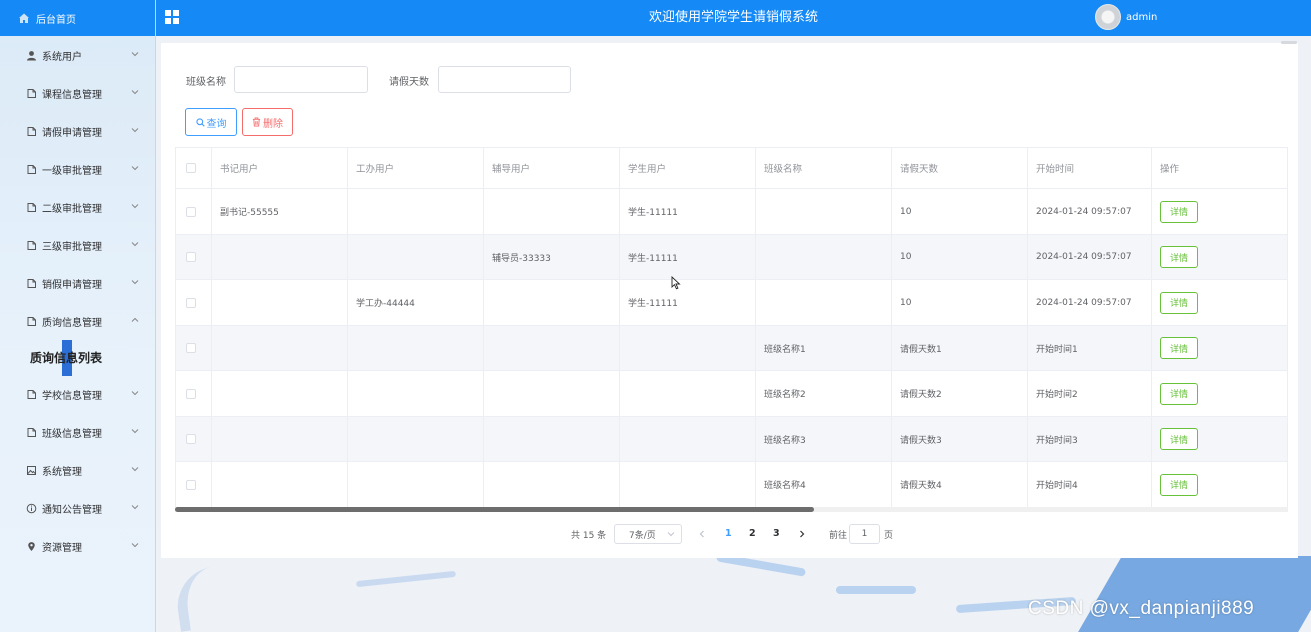 The image size is (1311, 632). What do you see at coordinates (77, 546) in the screenshot?
I see `sidebar-item: 资源管理` at bounding box center [77, 546].